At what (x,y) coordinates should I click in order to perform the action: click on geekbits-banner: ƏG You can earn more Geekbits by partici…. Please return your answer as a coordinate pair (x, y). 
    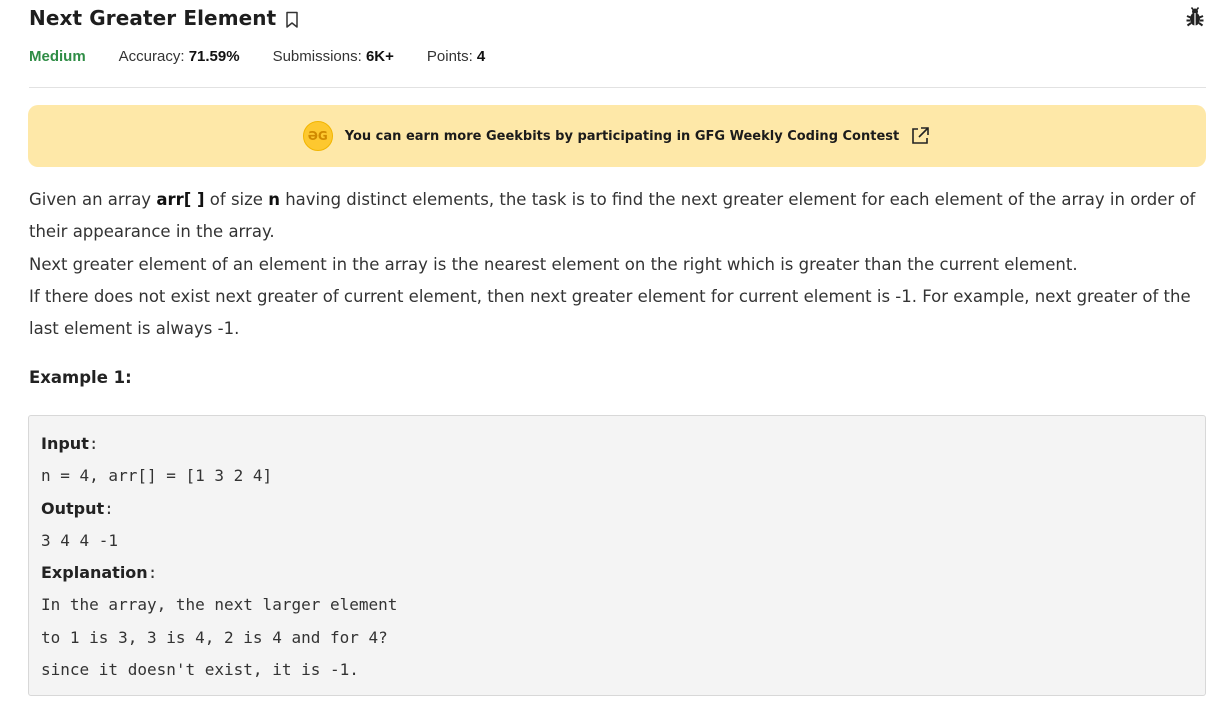
    Looking at the image, I should click on (617, 136).